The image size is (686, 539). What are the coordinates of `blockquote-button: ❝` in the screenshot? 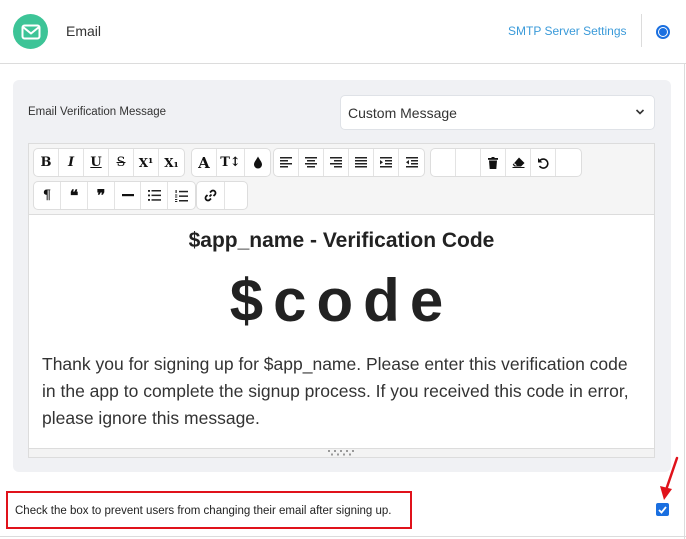 It's located at (74, 195).